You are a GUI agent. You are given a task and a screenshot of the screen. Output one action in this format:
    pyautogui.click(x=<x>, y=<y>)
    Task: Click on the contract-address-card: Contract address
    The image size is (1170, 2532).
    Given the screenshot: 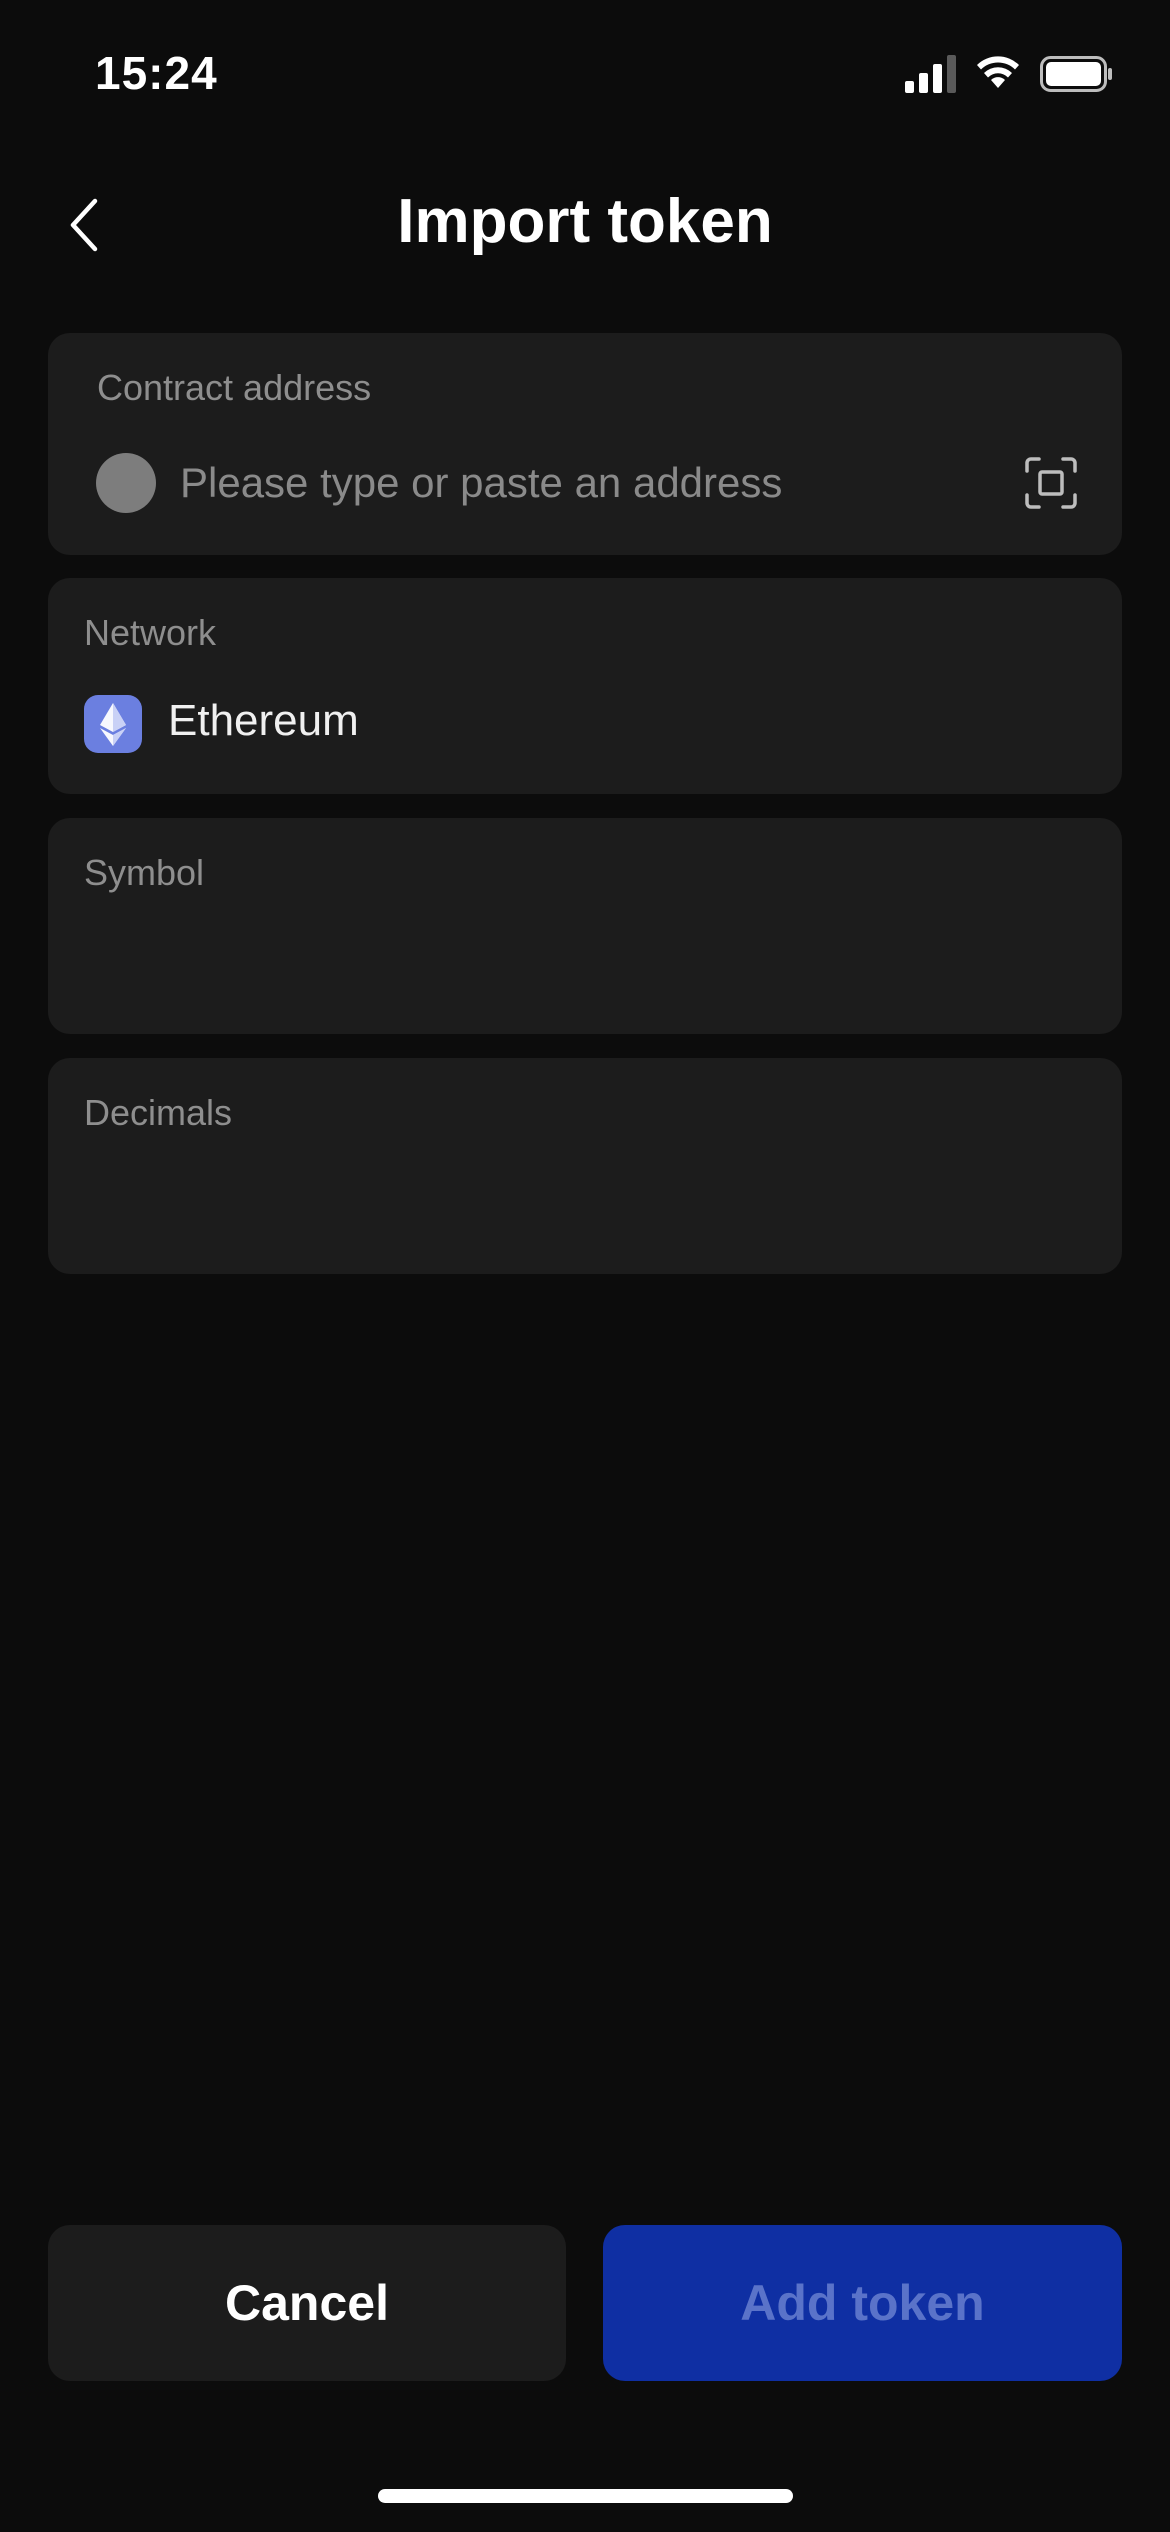 What is the action you would take?
    pyautogui.click(x=585, y=444)
    